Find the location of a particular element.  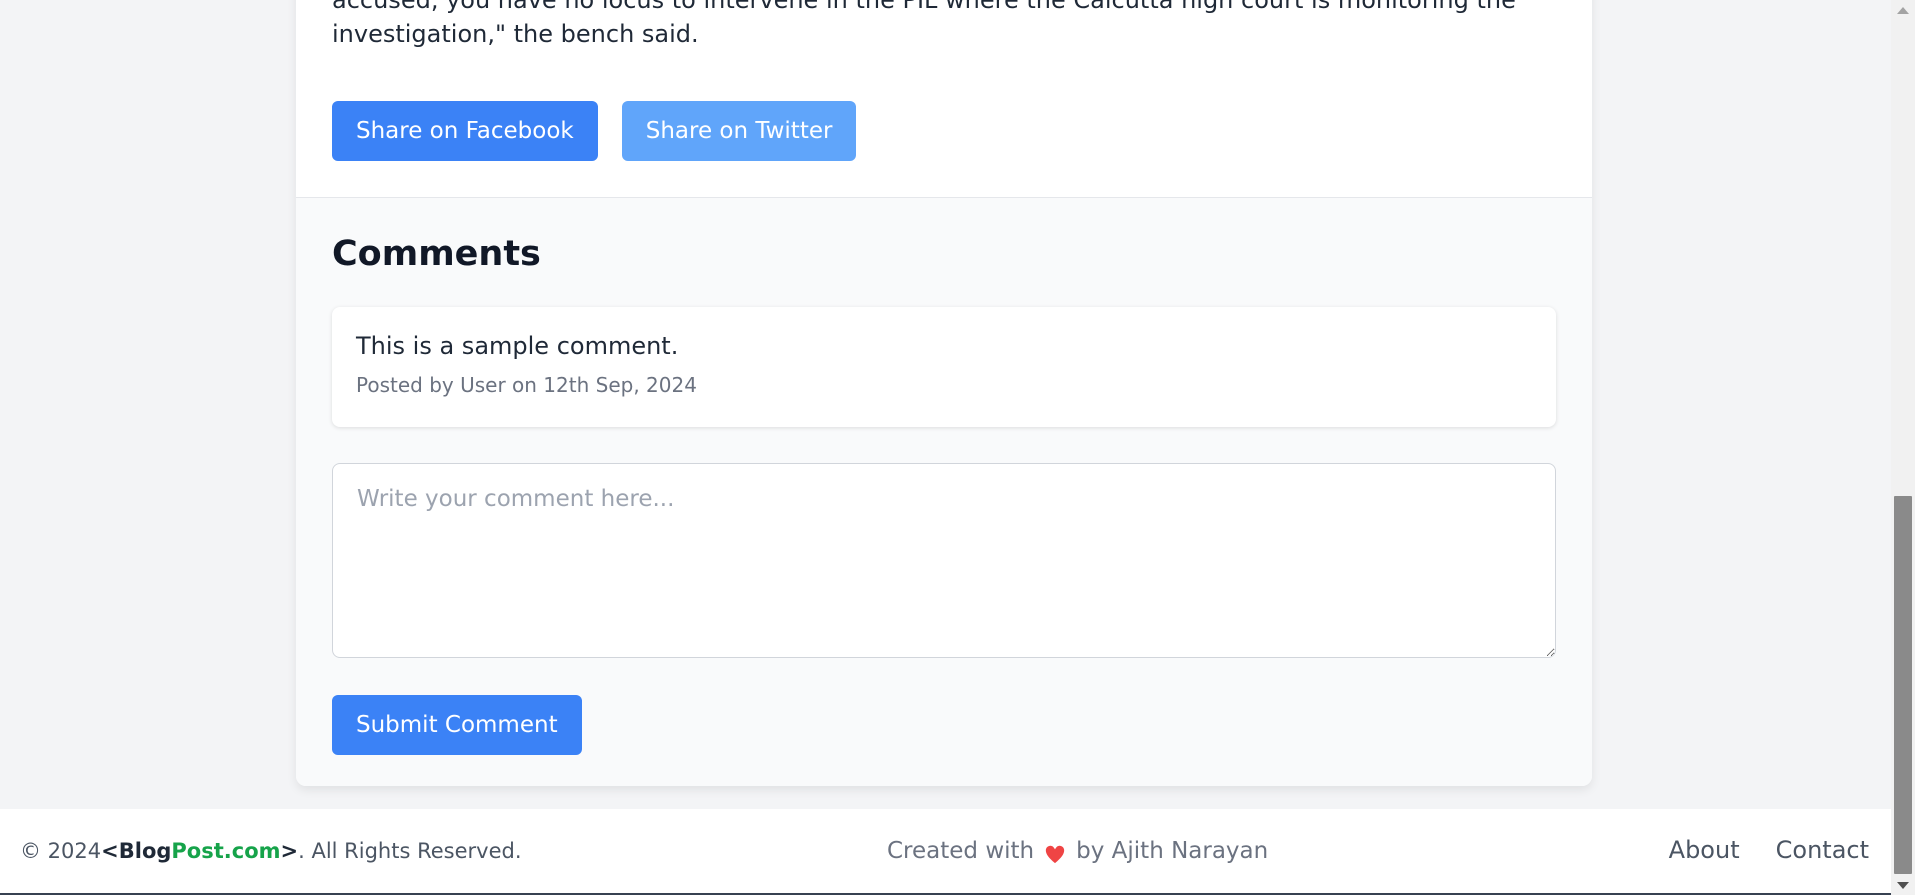

copyright-suffix: . All Rights Reserved. is located at coordinates (410, 851).